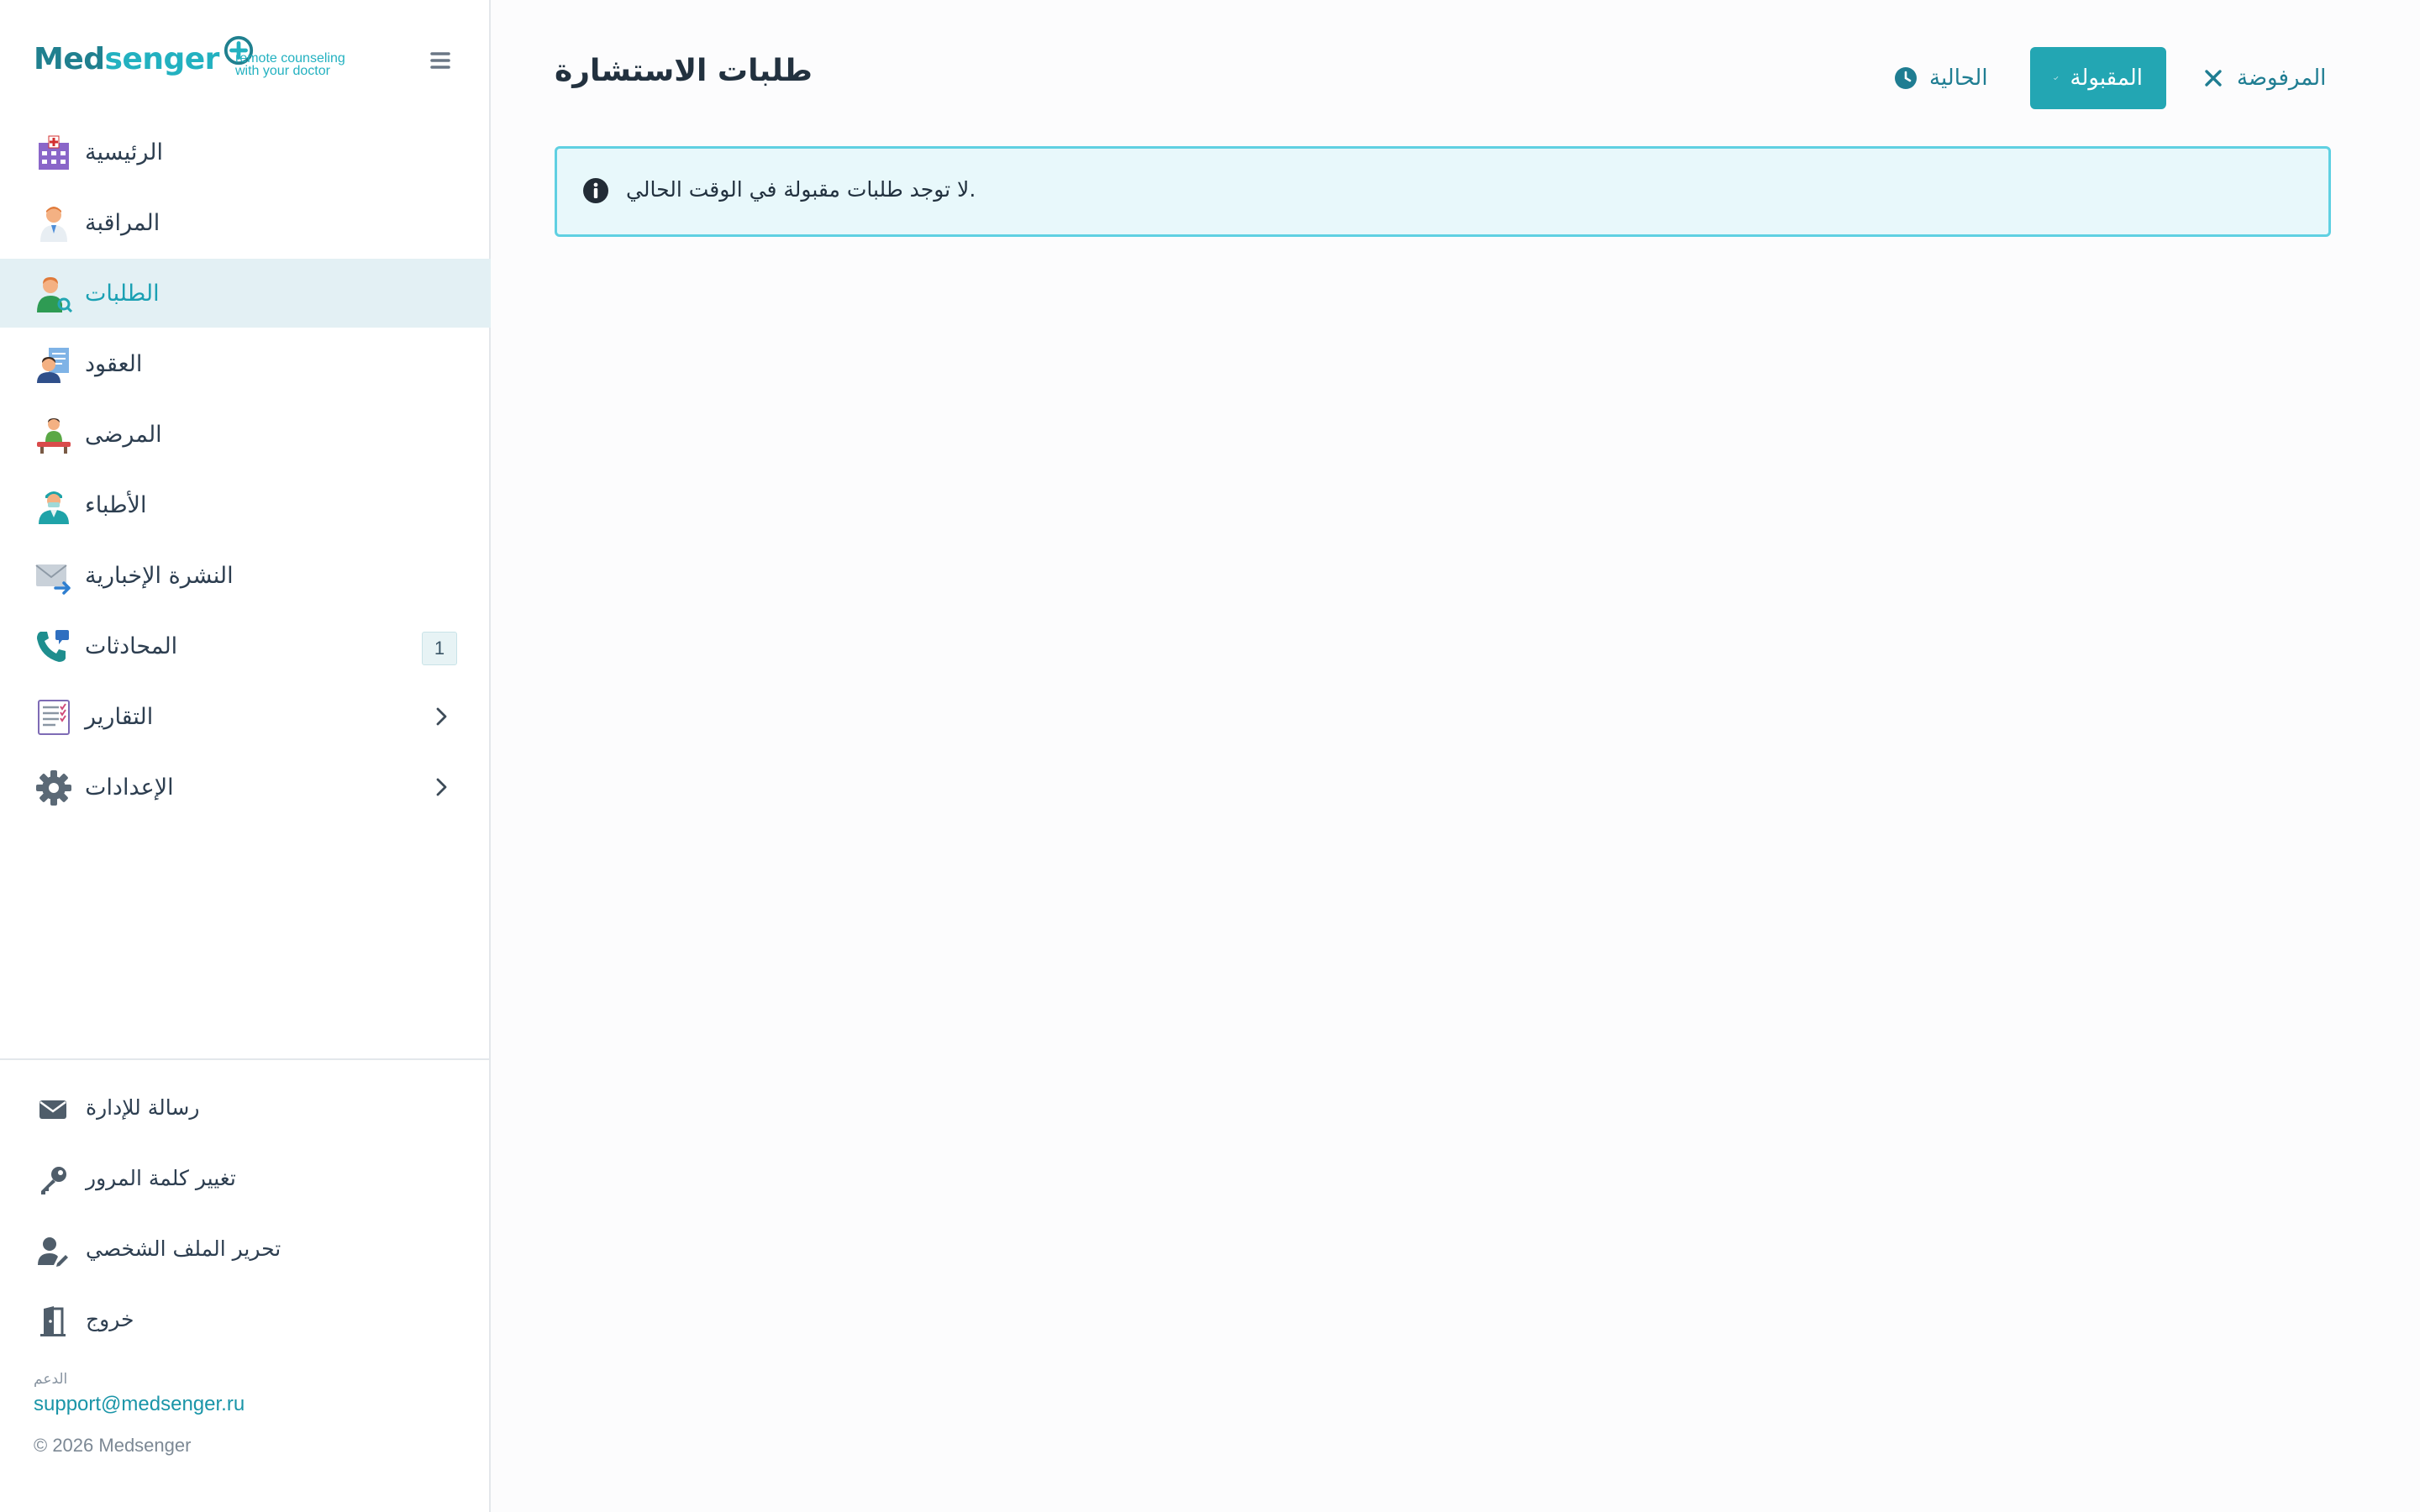 This screenshot has height=1512, width=2420. What do you see at coordinates (162, 58) in the screenshot?
I see `logo-word-senger: senger` at bounding box center [162, 58].